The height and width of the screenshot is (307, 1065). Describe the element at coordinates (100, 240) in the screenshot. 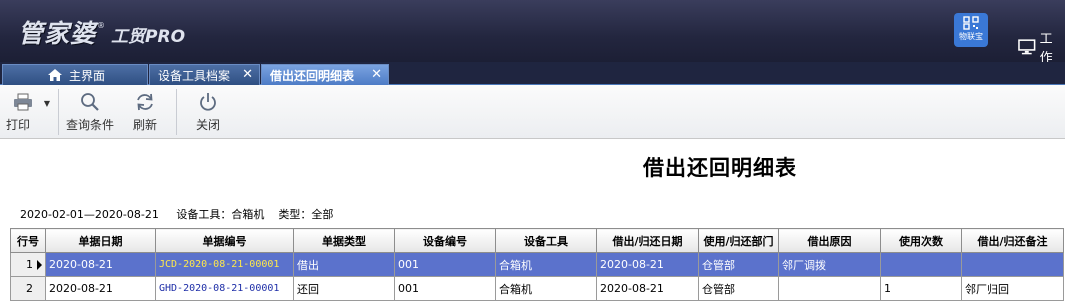

I see `column-header: 单据日期` at that location.